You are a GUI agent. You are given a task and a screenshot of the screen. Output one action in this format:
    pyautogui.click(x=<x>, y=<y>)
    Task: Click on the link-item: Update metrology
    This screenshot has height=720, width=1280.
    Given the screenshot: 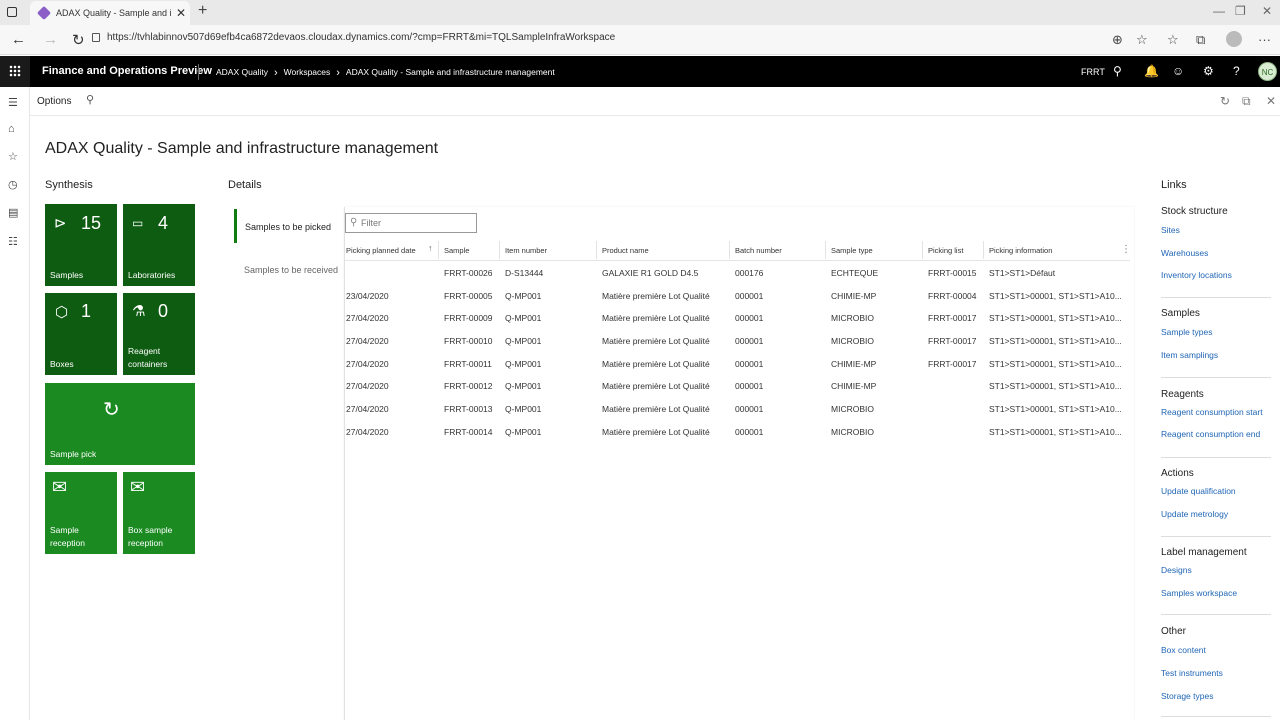 What is the action you would take?
    pyautogui.click(x=1194, y=514)
    